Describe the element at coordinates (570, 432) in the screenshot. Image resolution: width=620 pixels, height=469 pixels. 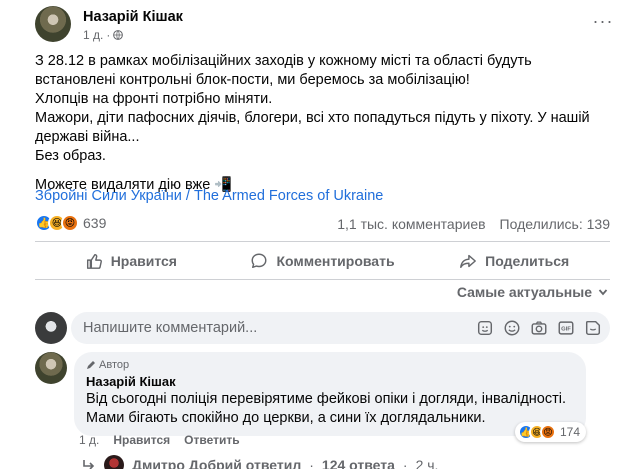
I see `comment-reaction-count: 174` at that location.